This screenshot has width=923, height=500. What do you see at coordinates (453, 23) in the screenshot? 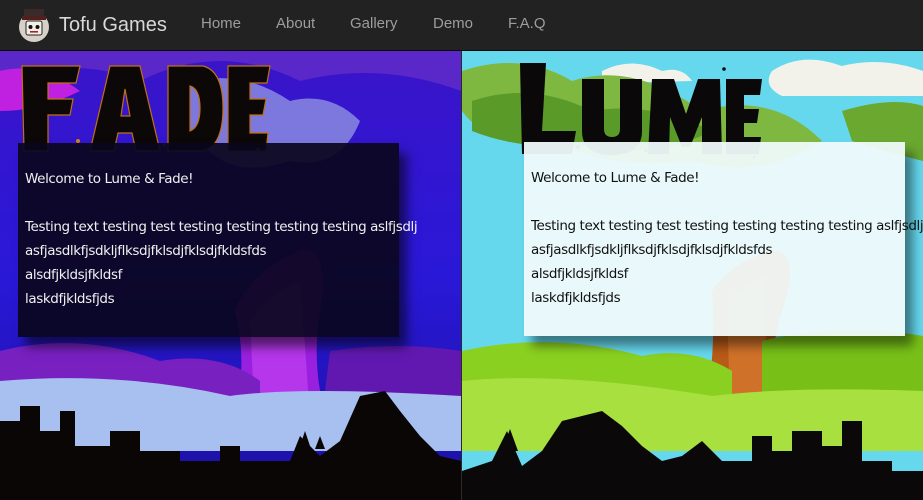
I see `nav-demo: Demo` at bounding box center [453, 23].